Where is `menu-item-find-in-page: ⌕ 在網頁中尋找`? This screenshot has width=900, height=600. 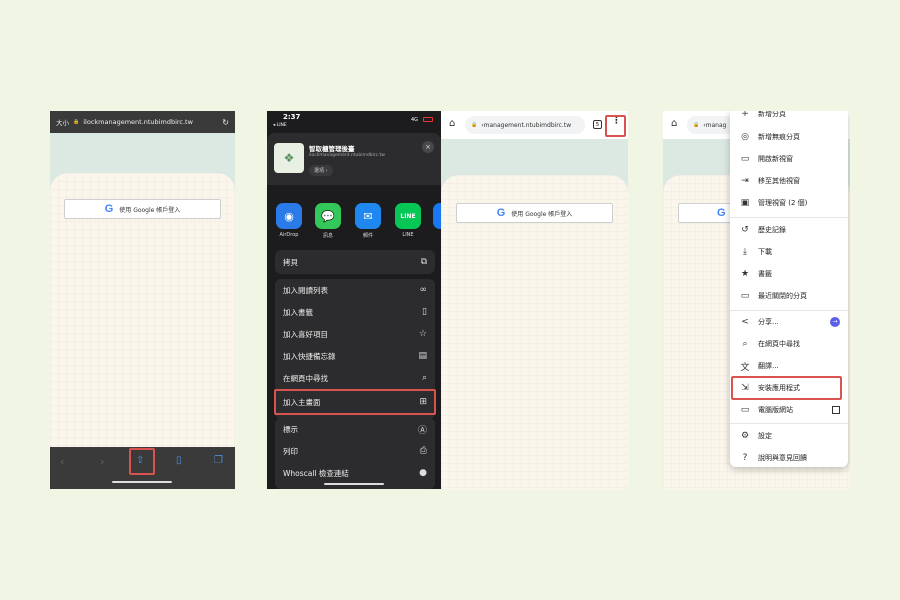
menu-item-find-in-page: ⌕ 在網頁中尋找 is located at coordinates (789, 344).